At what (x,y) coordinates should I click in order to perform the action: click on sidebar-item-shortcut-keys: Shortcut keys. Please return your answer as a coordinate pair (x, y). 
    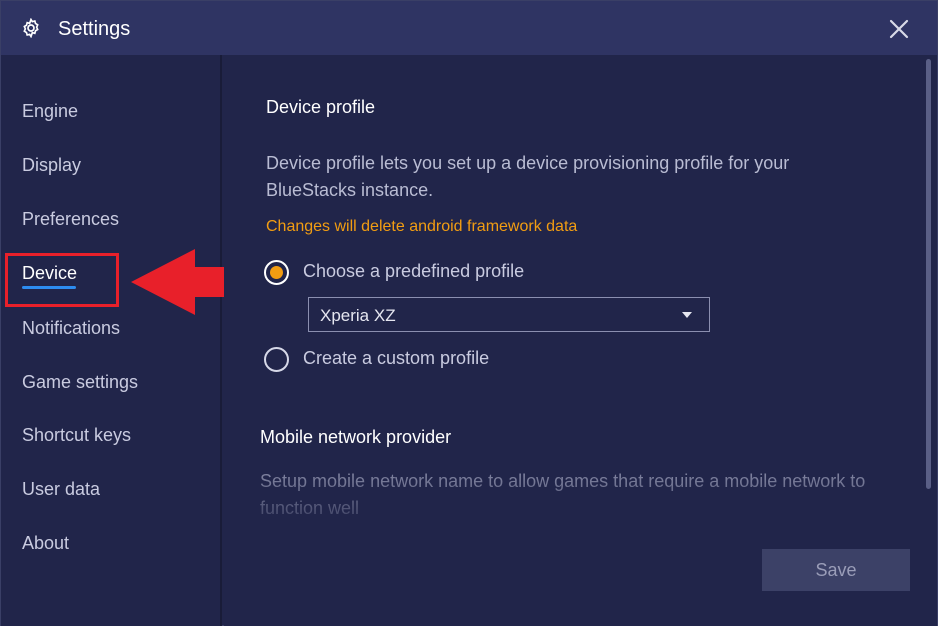
    Looking at the image, I should click on (76, 435).